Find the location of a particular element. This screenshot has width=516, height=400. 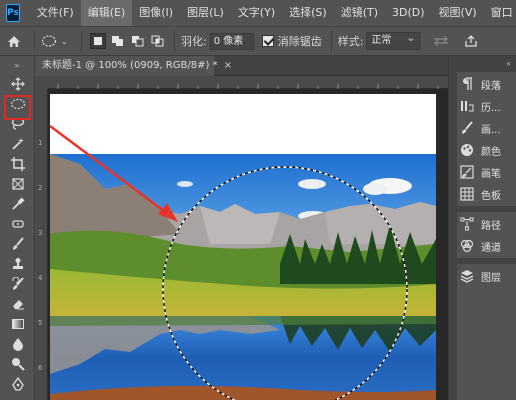

style-label: 样式: is located at coordinates (350, 41).